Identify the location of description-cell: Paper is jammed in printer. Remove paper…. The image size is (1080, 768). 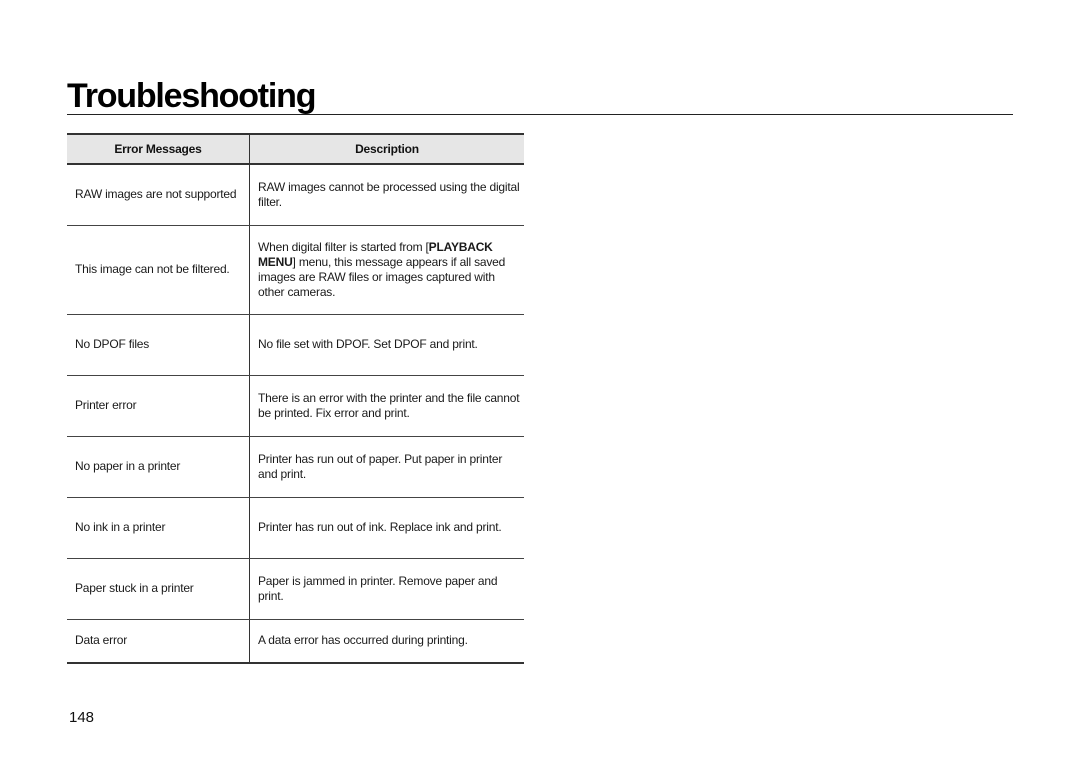
(386, 589).